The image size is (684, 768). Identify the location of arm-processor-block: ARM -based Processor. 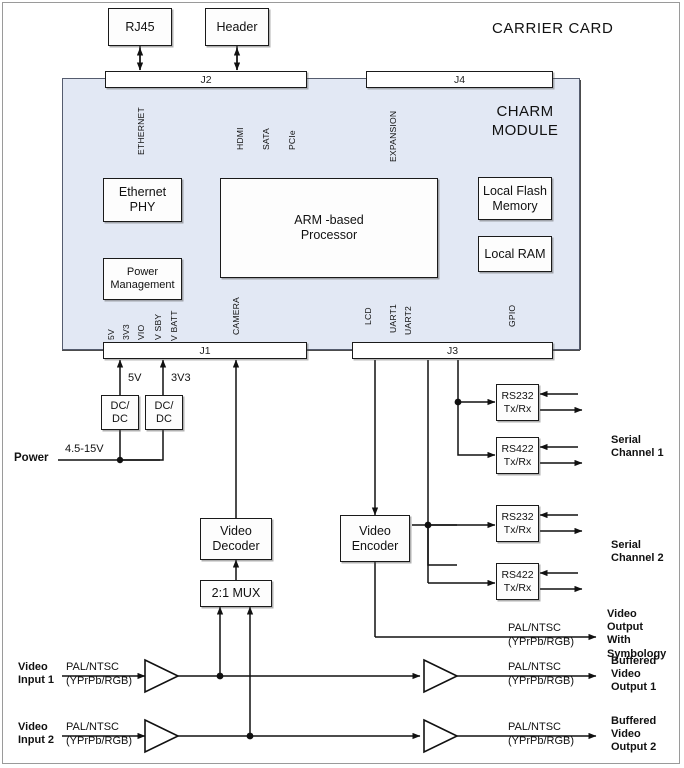
(329, 228).